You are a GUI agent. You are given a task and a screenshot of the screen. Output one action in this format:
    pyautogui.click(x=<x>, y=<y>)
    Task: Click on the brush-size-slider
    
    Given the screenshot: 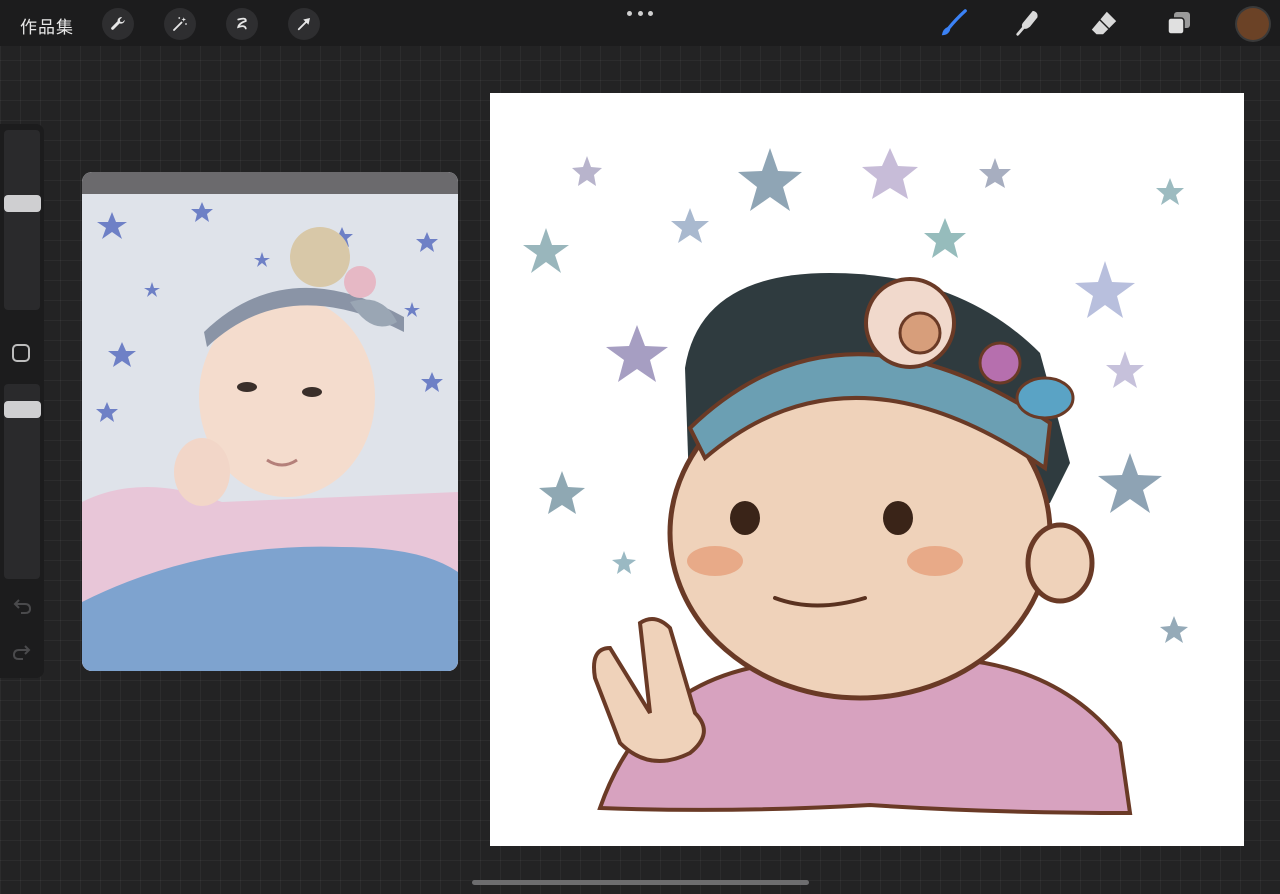 What is the action you would take?
    pyautogui.click(x=22, y=220)
    